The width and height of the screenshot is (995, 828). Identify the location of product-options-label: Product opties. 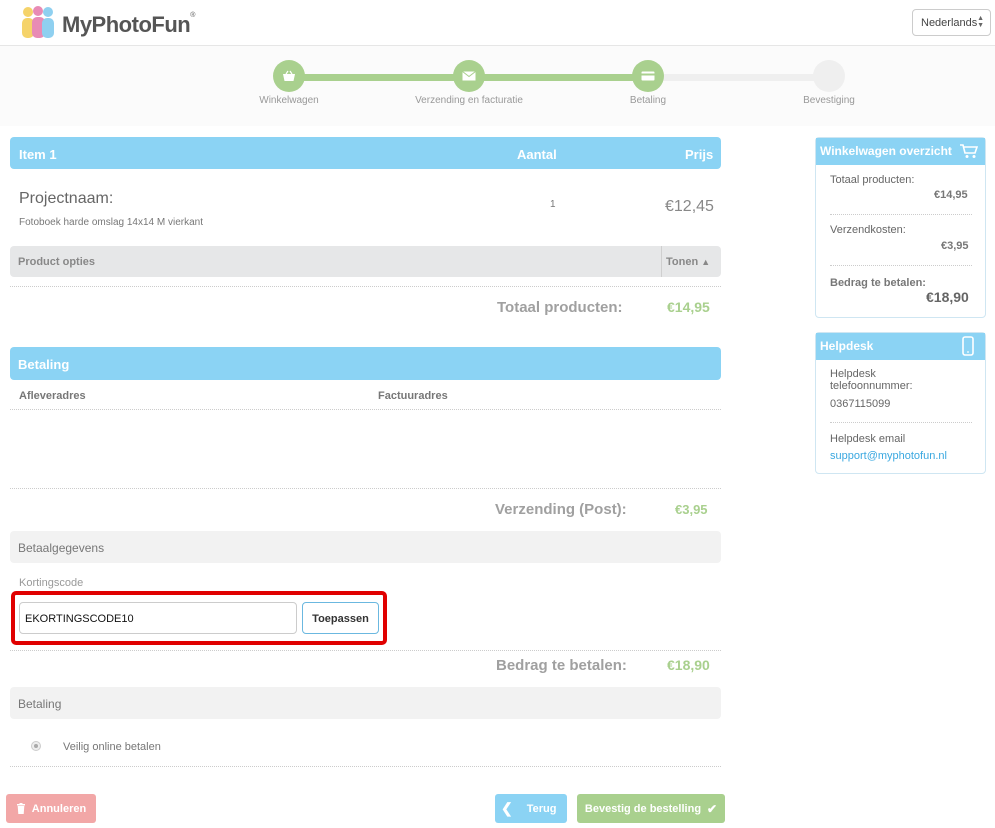
(57, 262).